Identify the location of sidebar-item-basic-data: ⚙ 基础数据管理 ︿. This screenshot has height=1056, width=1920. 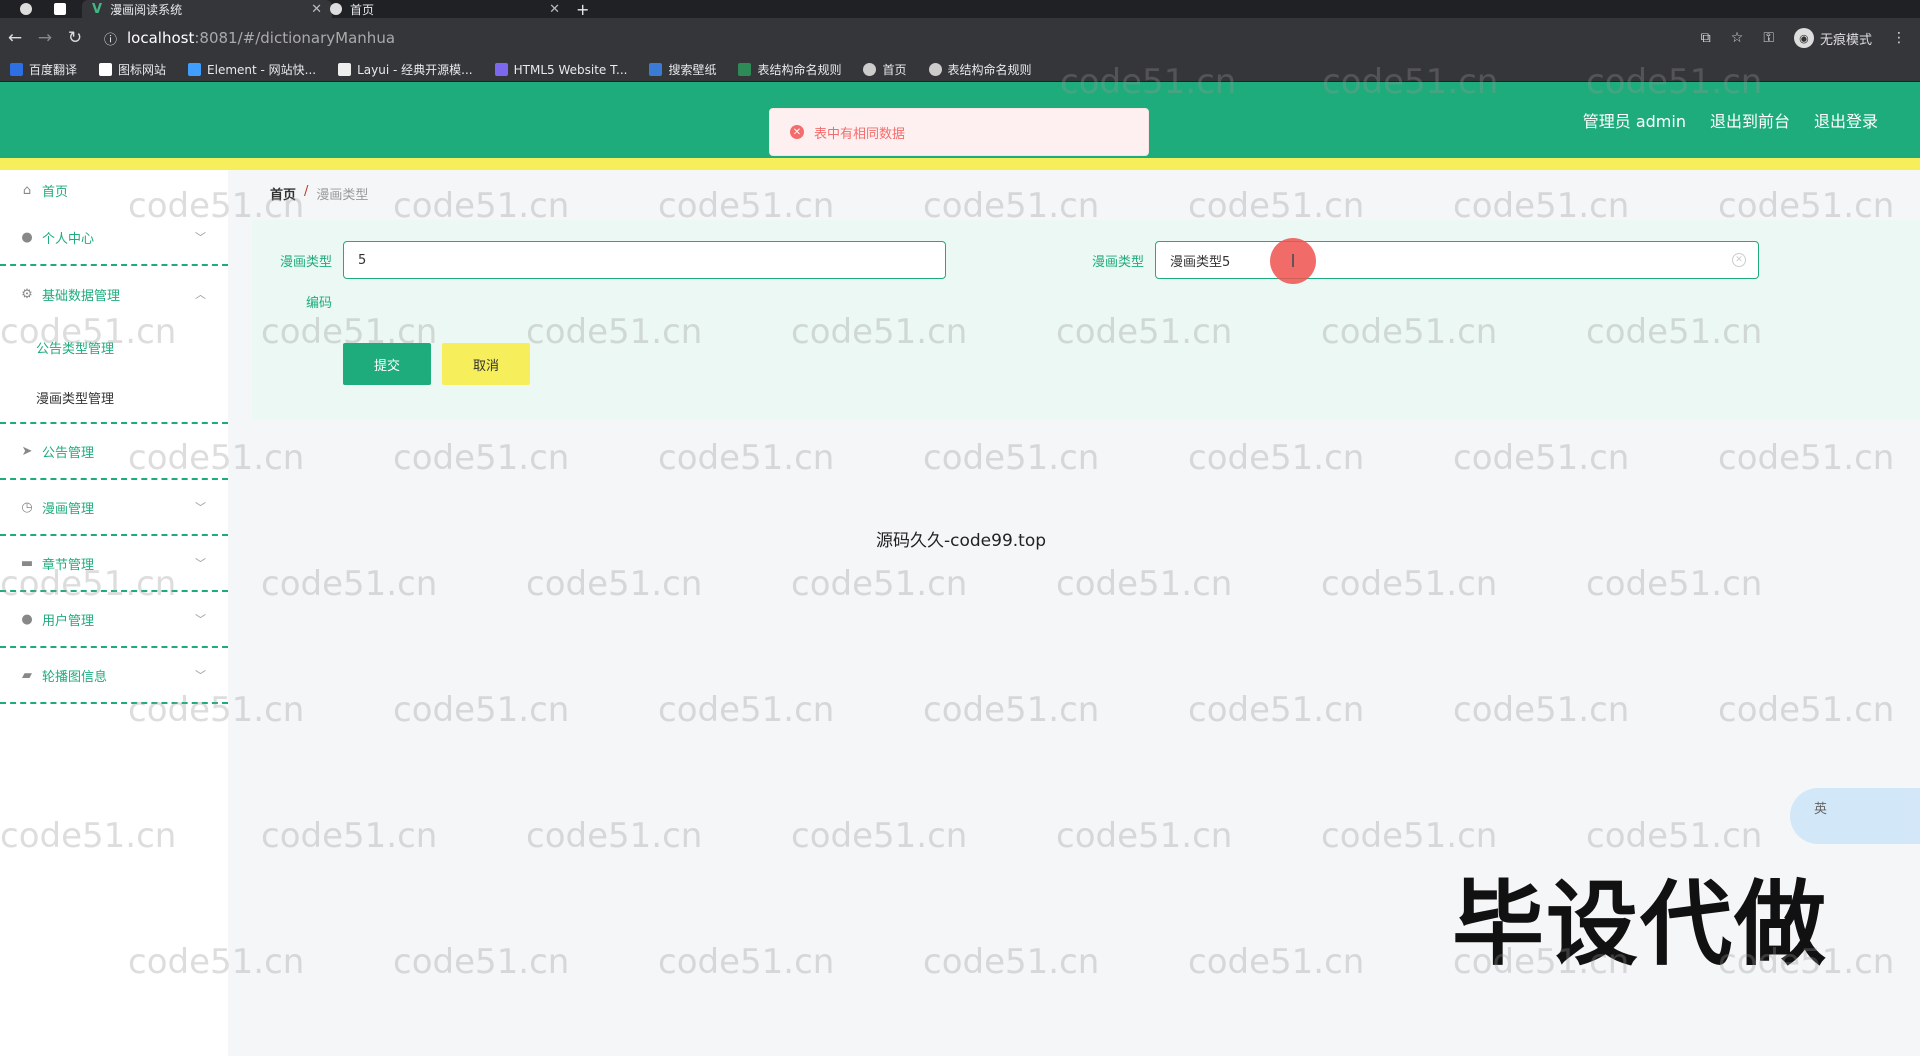
(114, 294).